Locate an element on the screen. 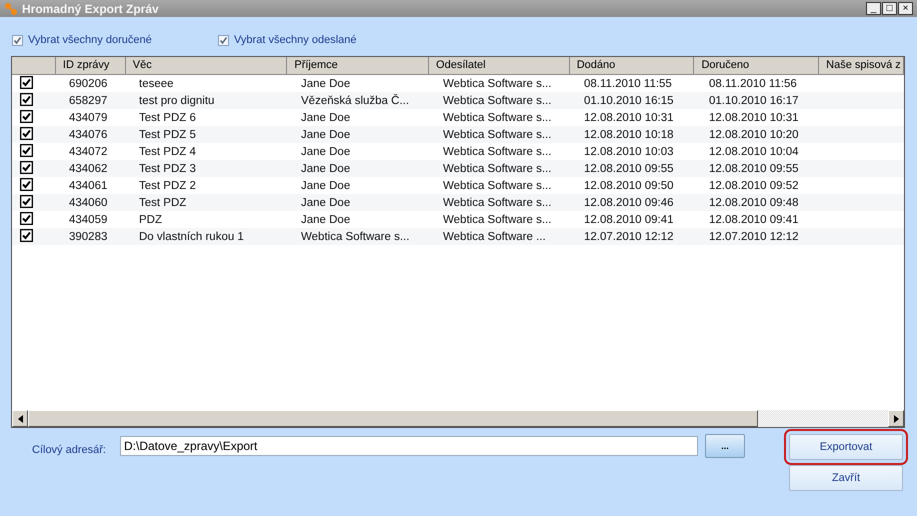 This screenshot has width=917, height=516. table-cell-text: 12.08.2010 10:04 is located at coordinates (754, 152).